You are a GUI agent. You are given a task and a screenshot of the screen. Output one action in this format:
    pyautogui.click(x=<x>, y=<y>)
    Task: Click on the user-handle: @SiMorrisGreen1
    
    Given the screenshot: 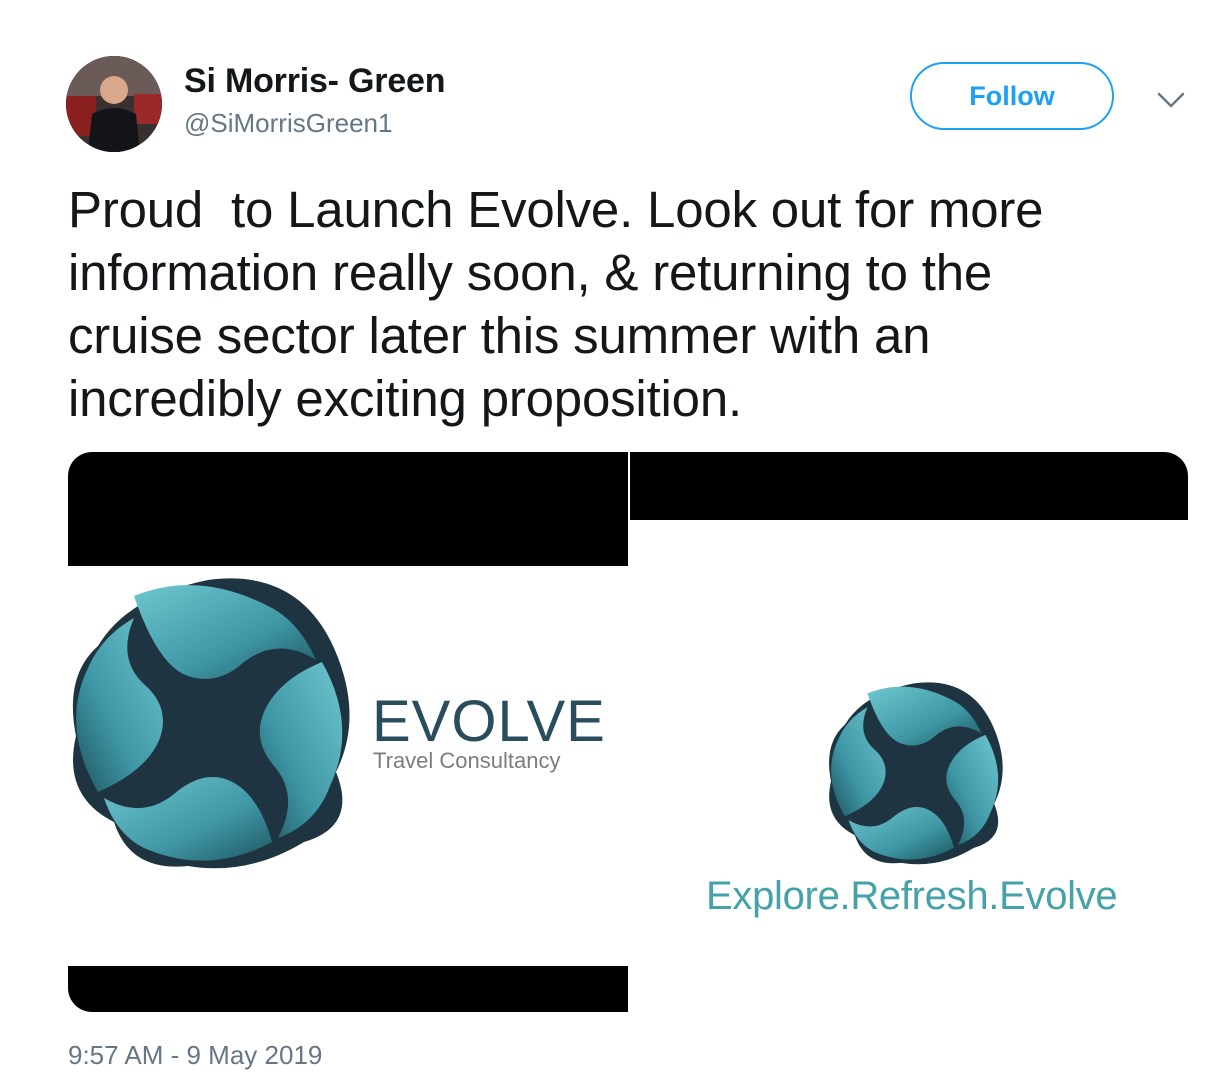 What is the action you would take?
    pyautogui.click(x=288, y=123)
    